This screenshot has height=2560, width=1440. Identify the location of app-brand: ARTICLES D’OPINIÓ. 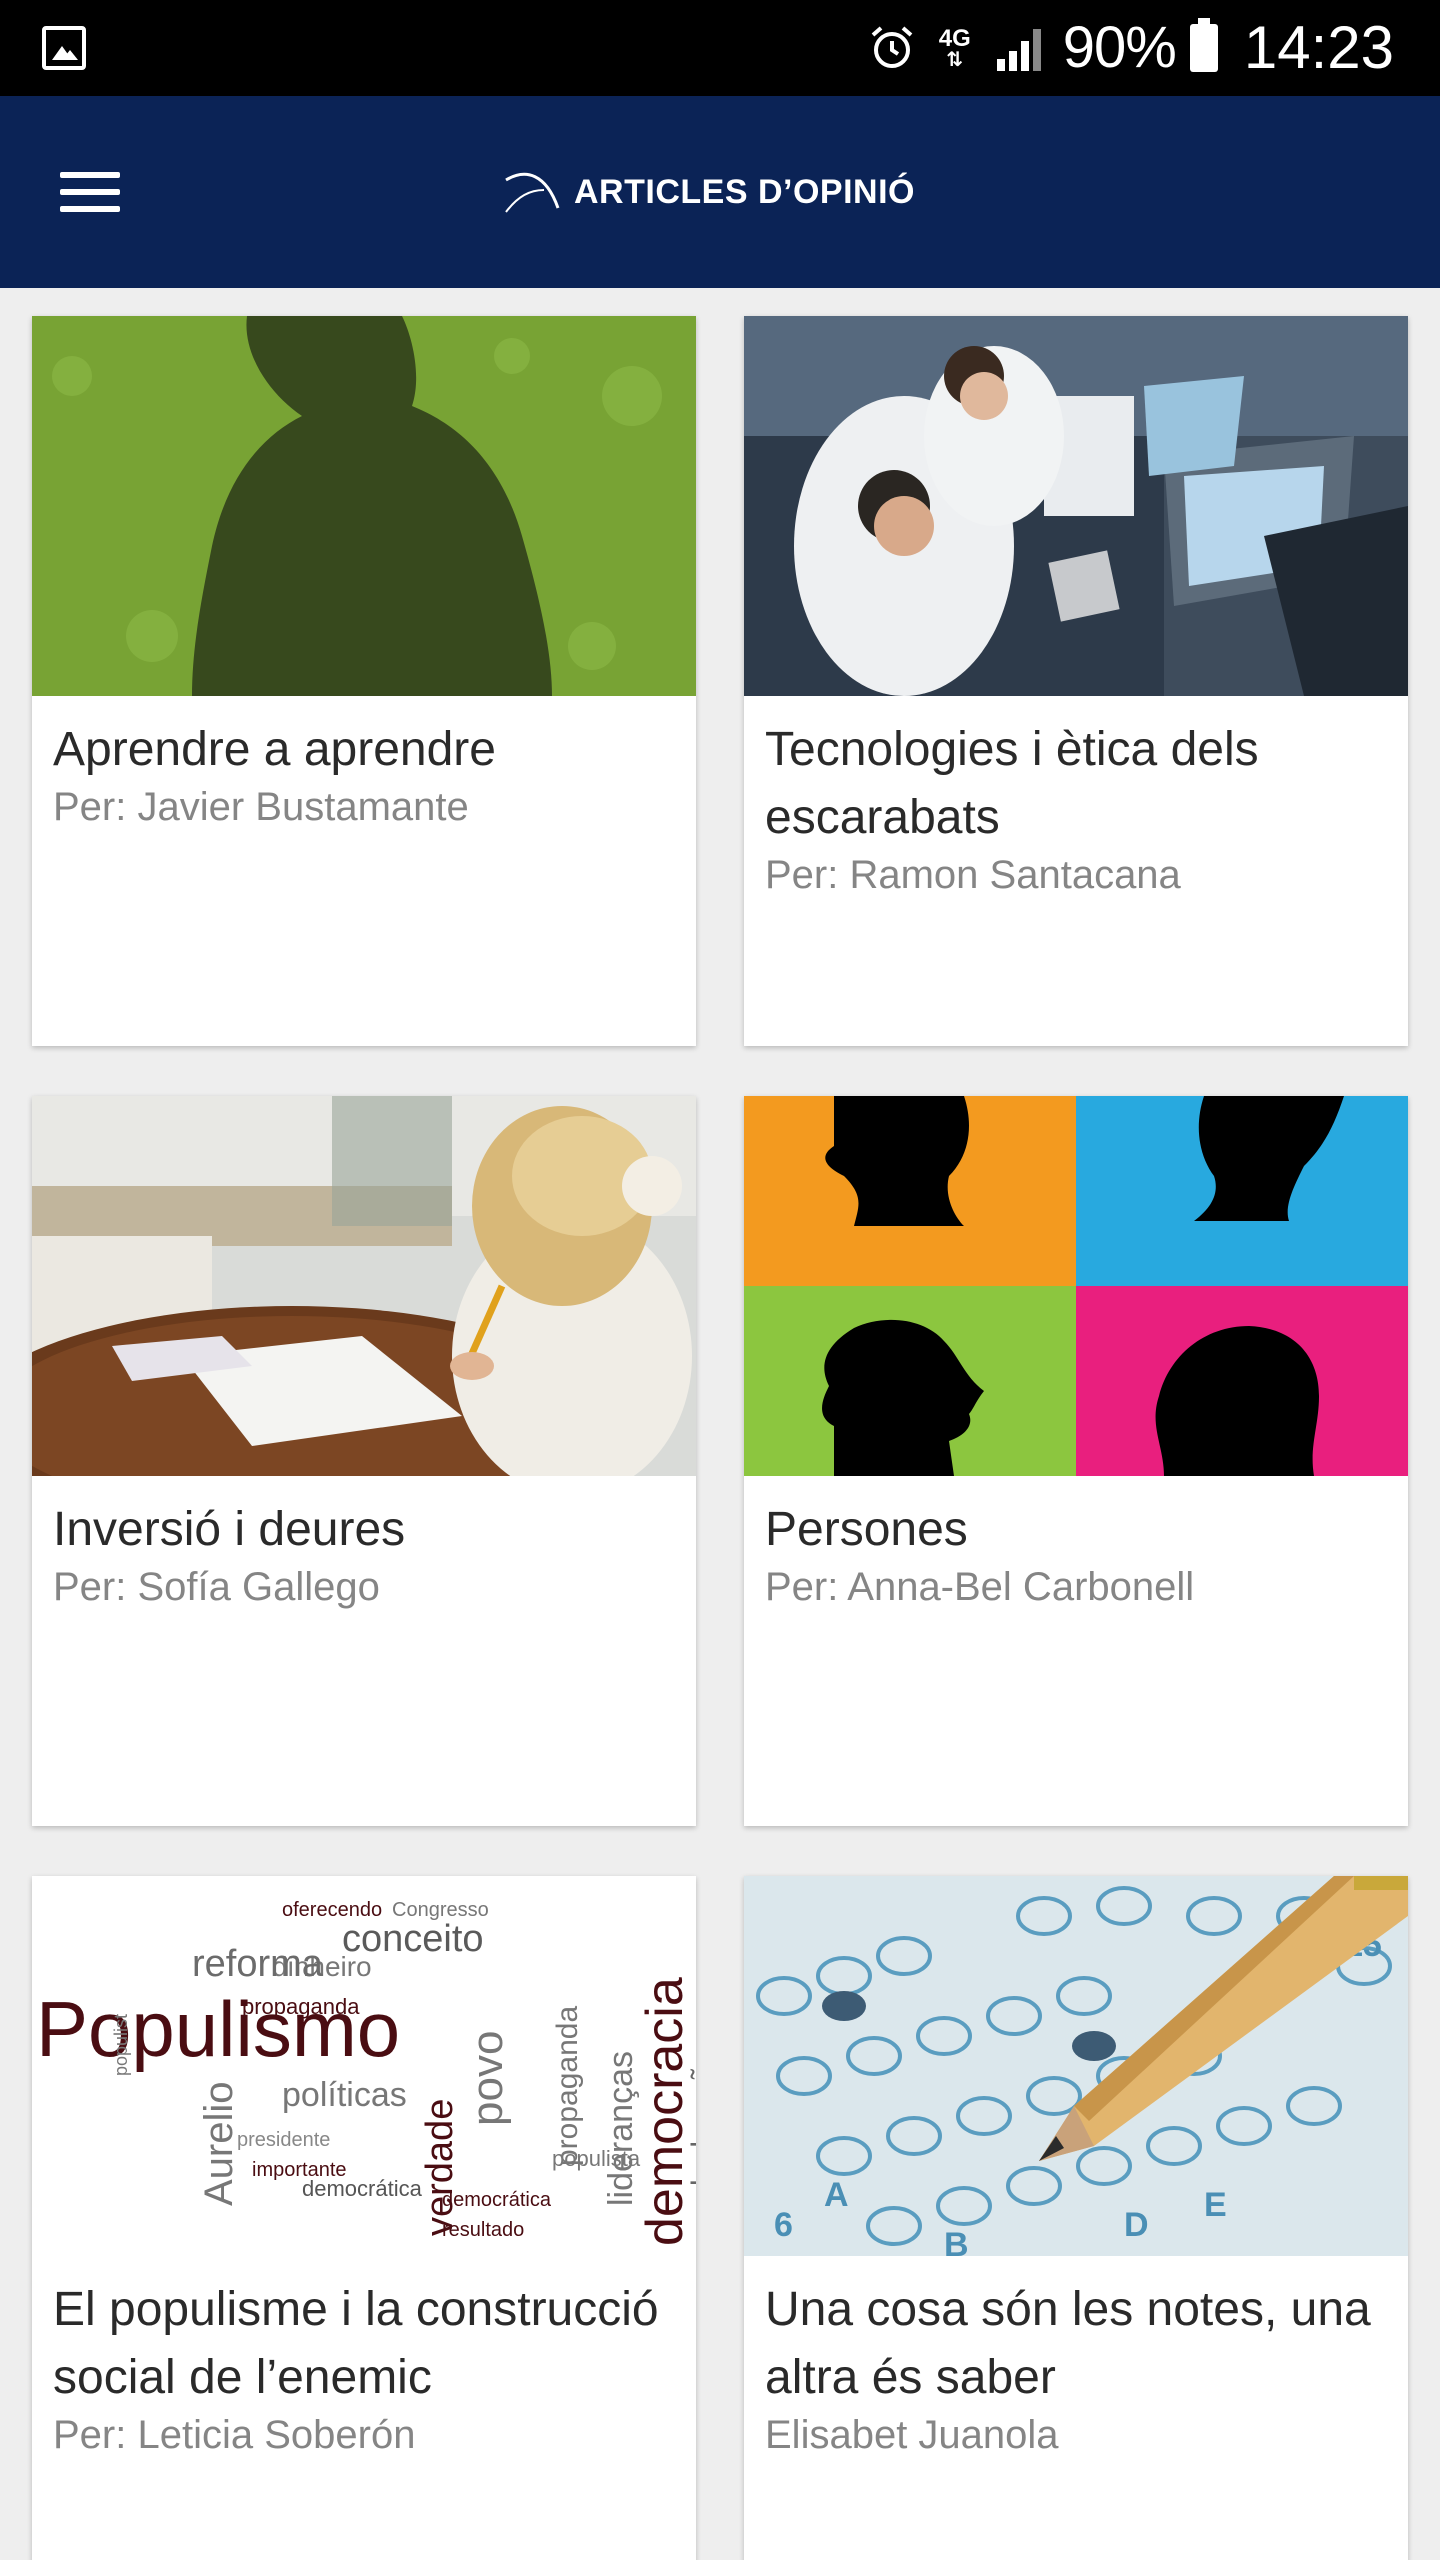
(707, 192).